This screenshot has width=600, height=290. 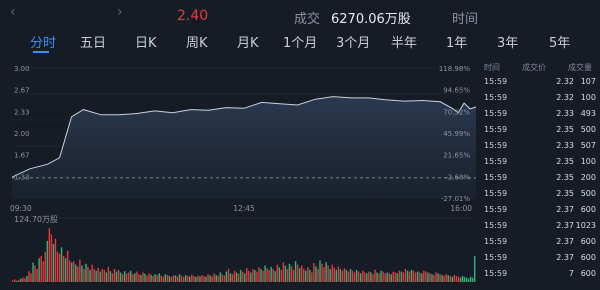 What do you see at coordinates (41, 52) in the screenshot?
I see `active-tab-indicator` at bounding box center [41, 52].